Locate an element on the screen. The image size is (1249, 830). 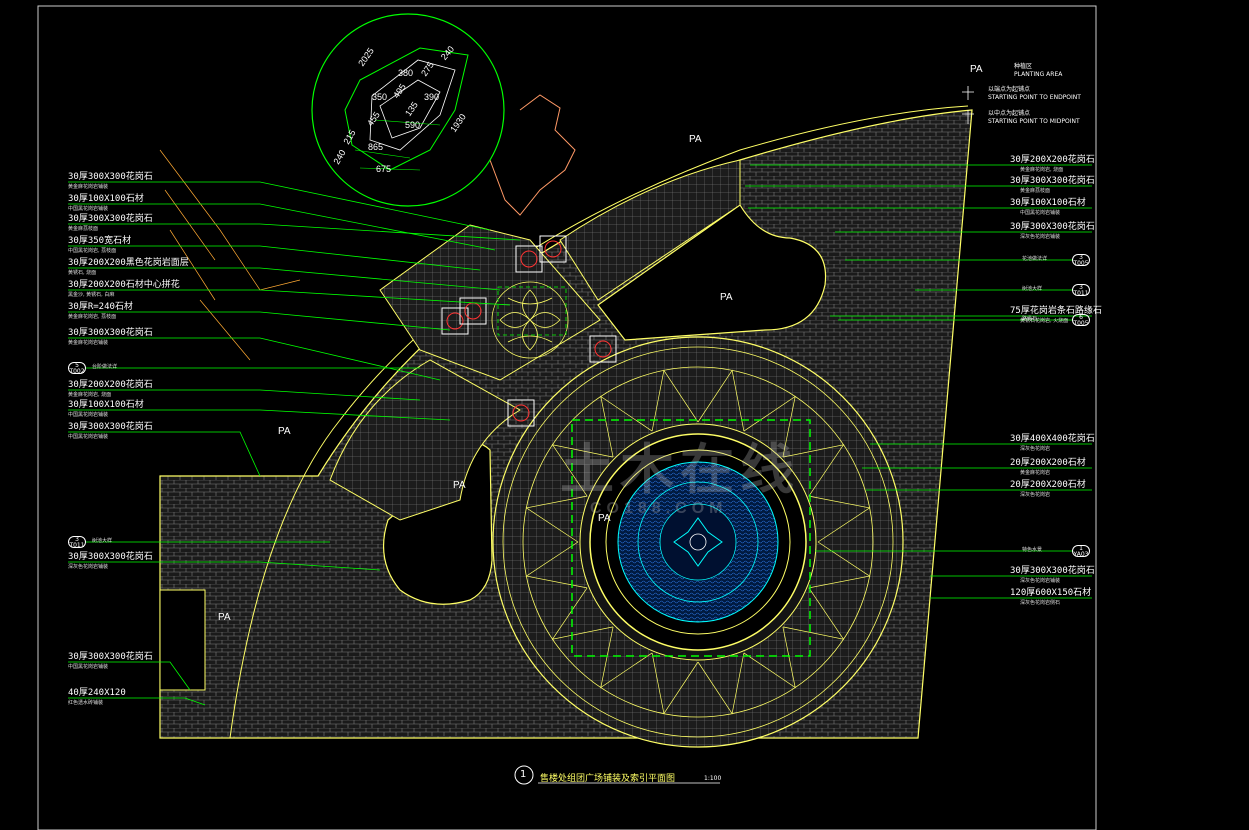
bubble-note: 花池做法详 is located at coordinates (1035, 259).